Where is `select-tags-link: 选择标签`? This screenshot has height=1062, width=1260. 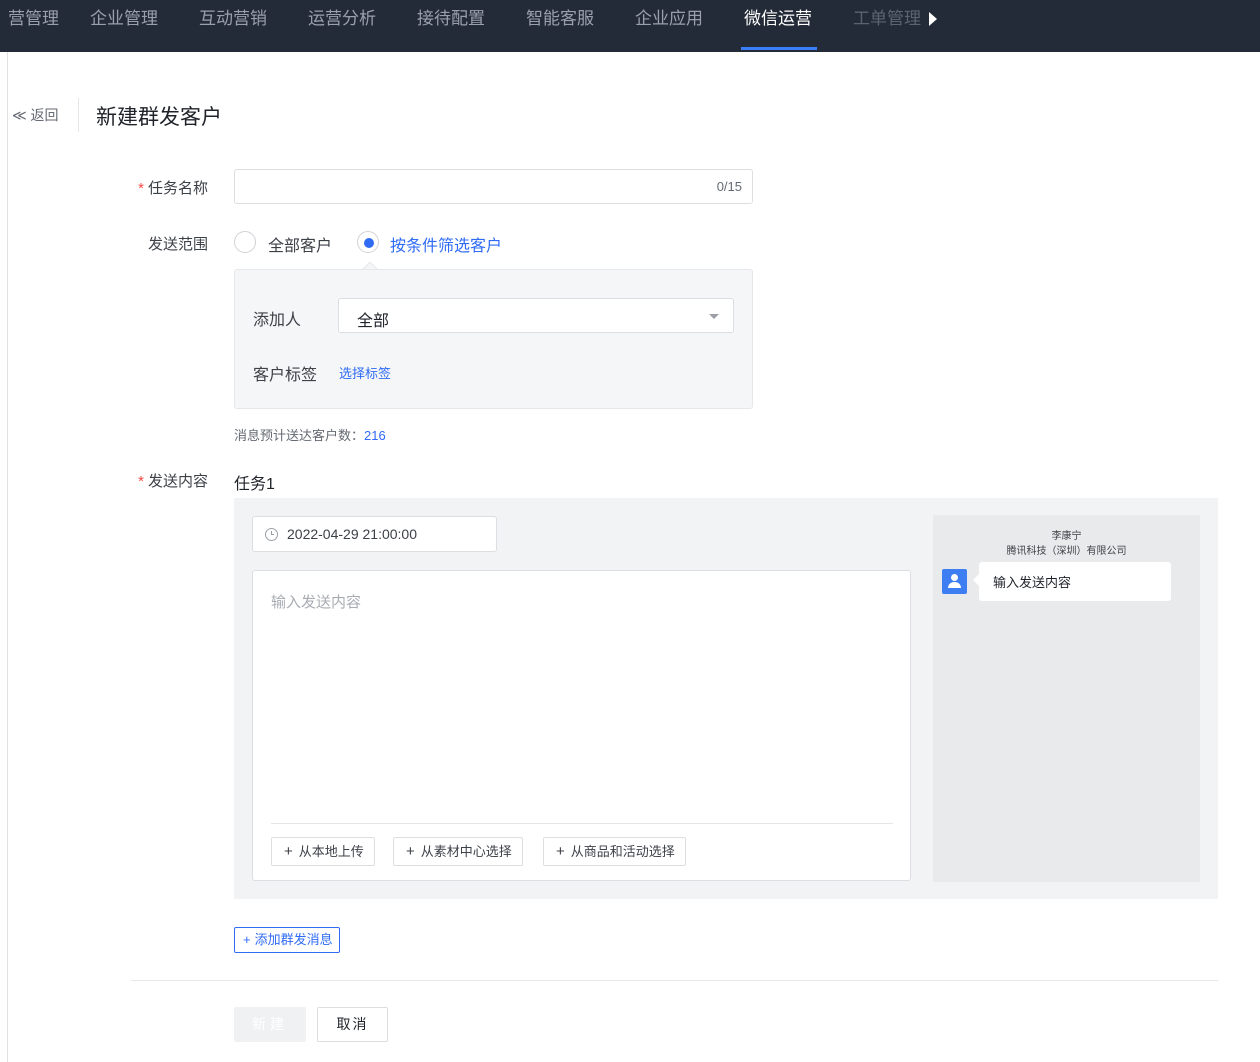 select-tags-link: 选择标签 is located at coordinates (365, 372).